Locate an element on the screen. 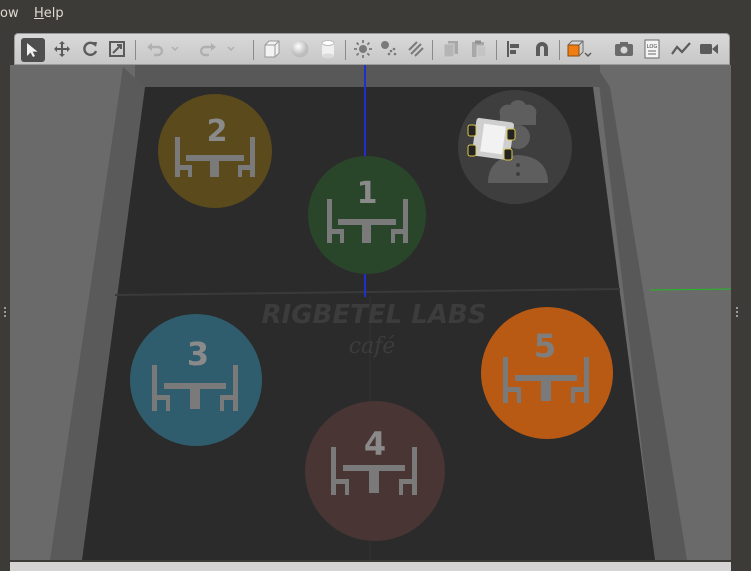 The width and height of the screenshot is (751, 571). logo-line-1: RIGBETEL LABS is located at coordinates (374, 315).